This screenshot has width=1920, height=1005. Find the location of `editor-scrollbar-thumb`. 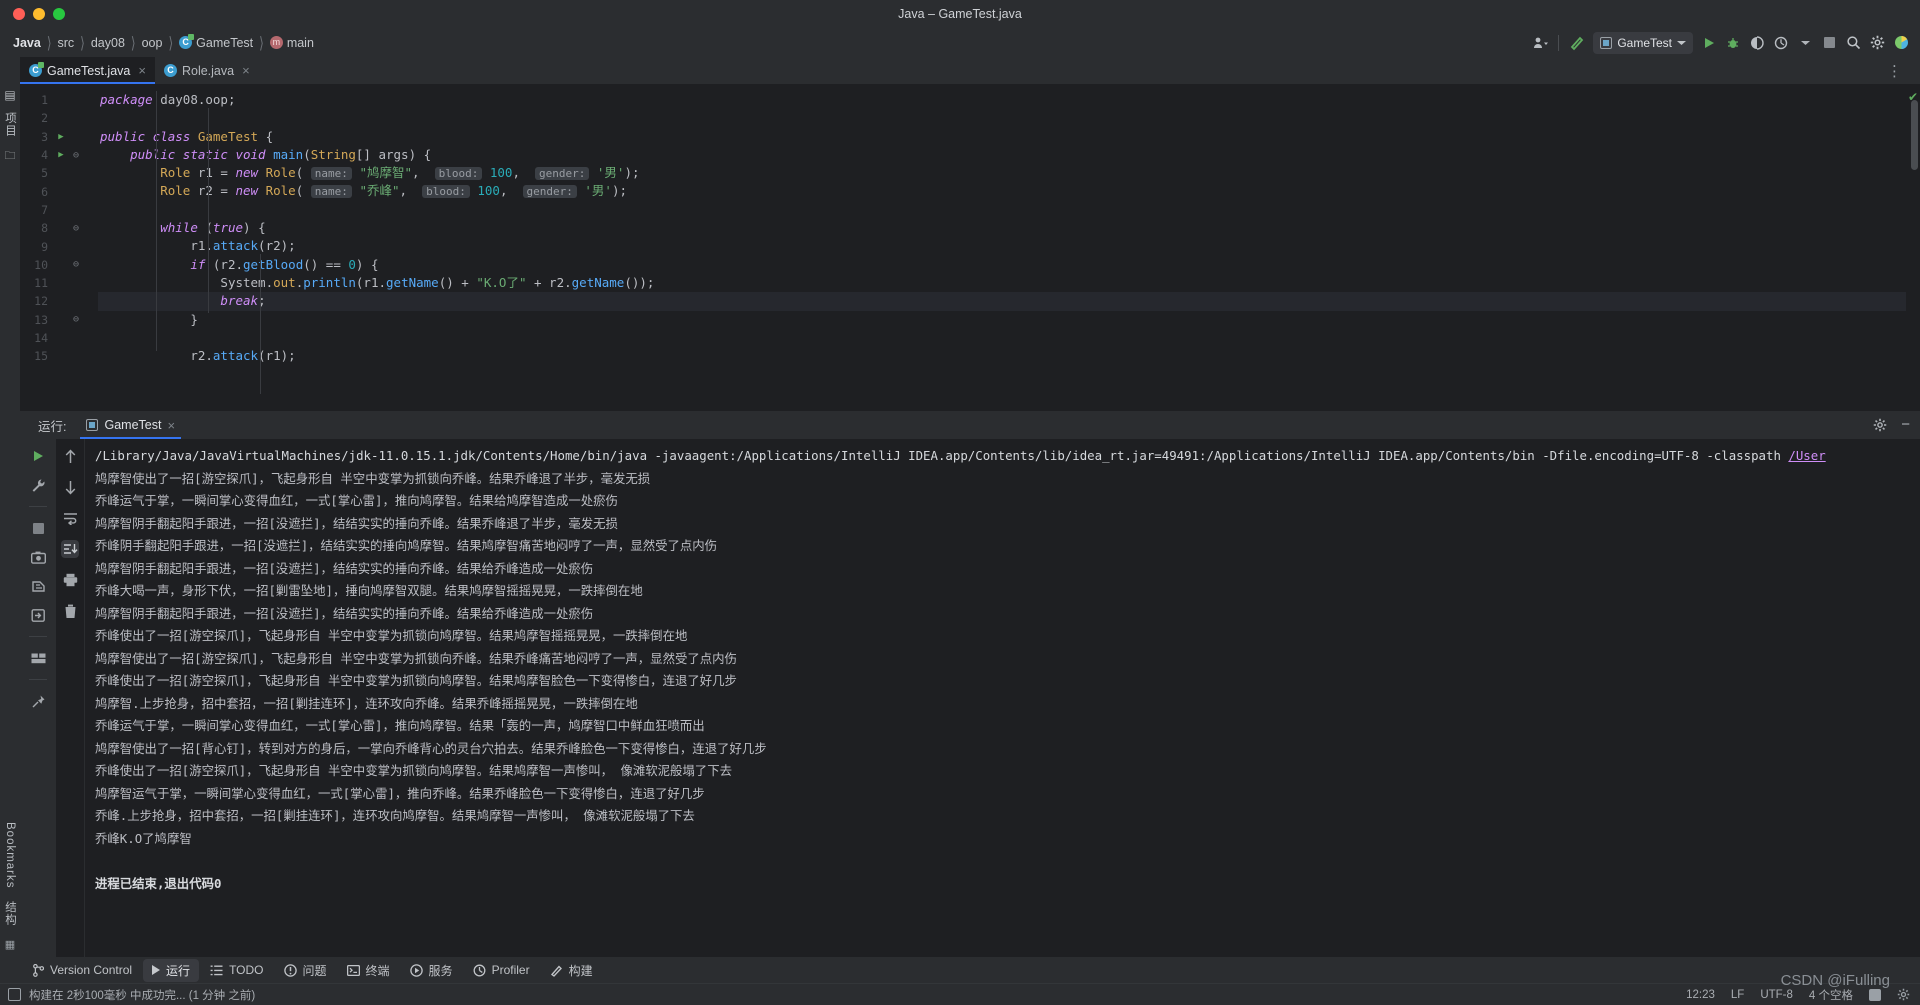

editor-scrollbar-thumb is located at coordinates (1914, 135).